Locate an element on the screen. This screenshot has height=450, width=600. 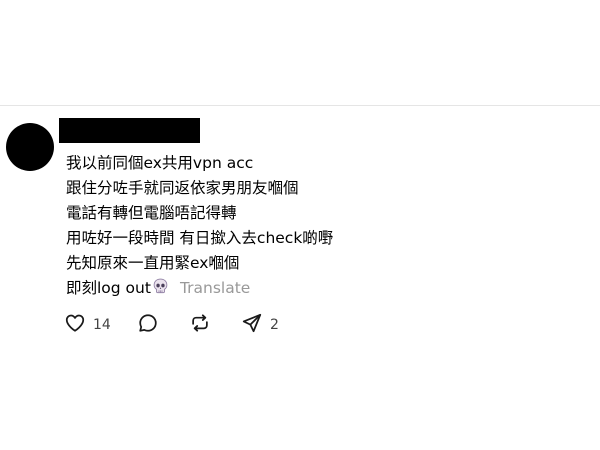
reply-button is located at coordinates (148, 325).